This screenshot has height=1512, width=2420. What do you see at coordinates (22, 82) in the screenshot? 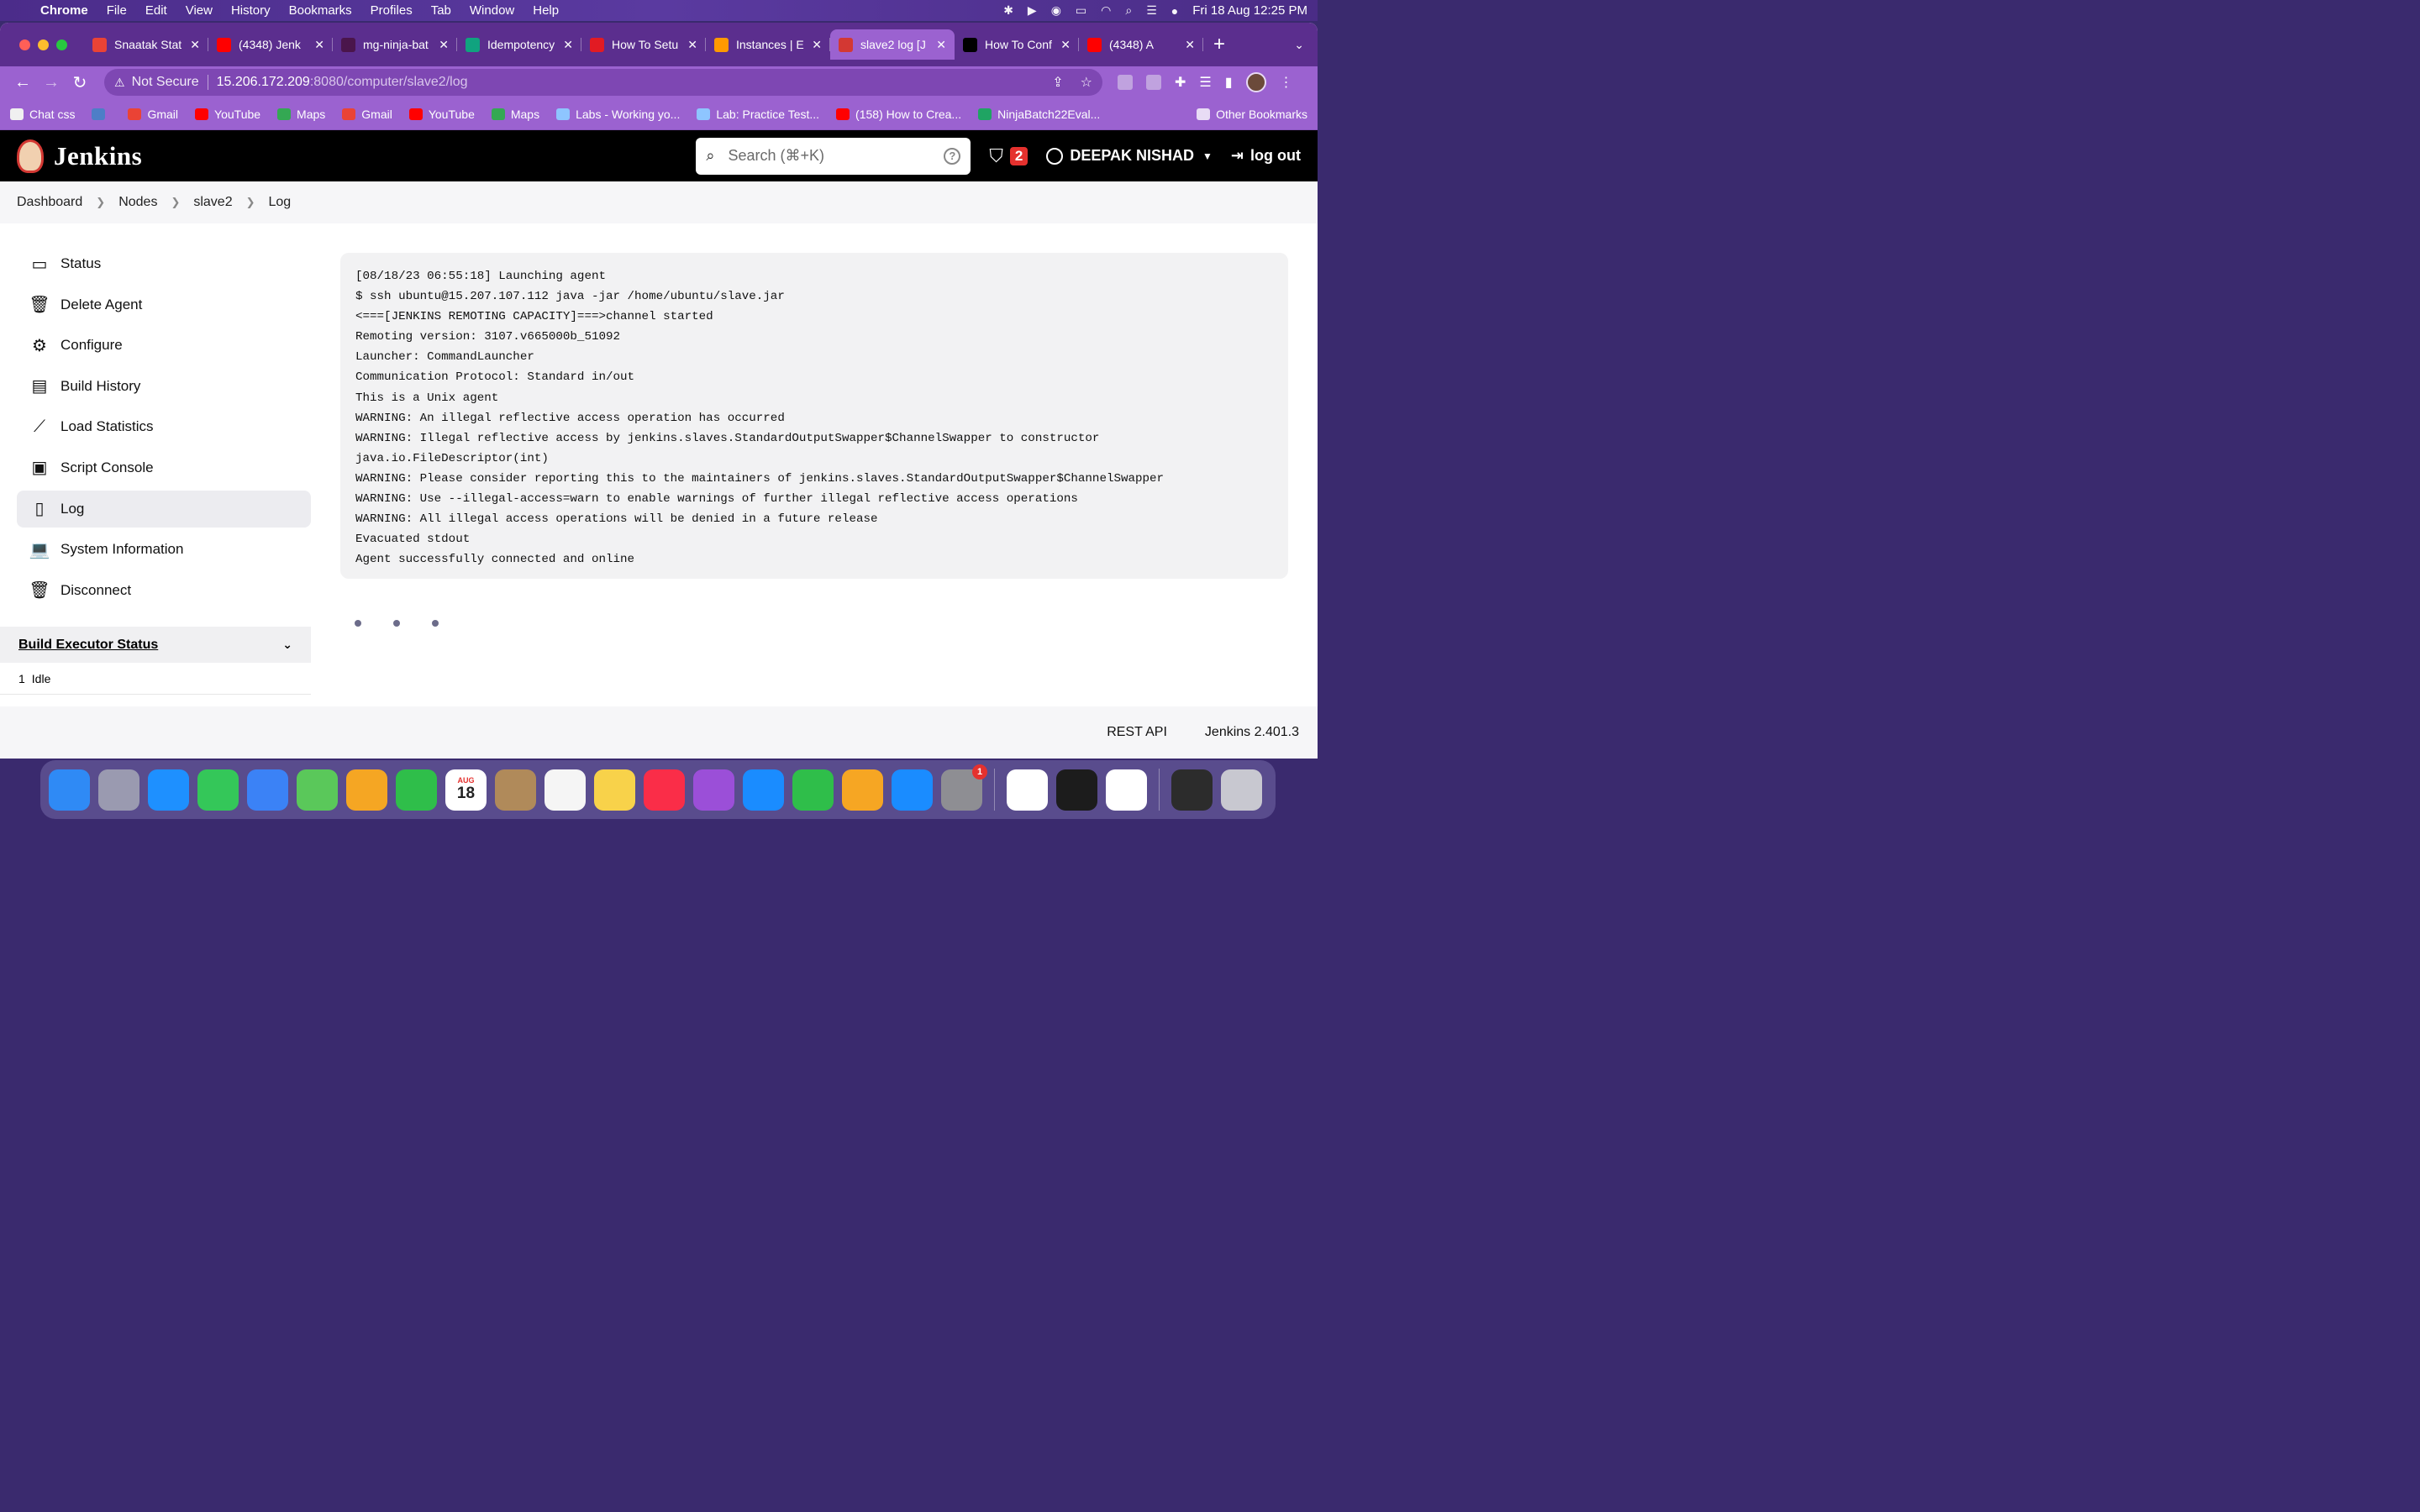
I see `back-button: ←` at bounding box center [22, 82].